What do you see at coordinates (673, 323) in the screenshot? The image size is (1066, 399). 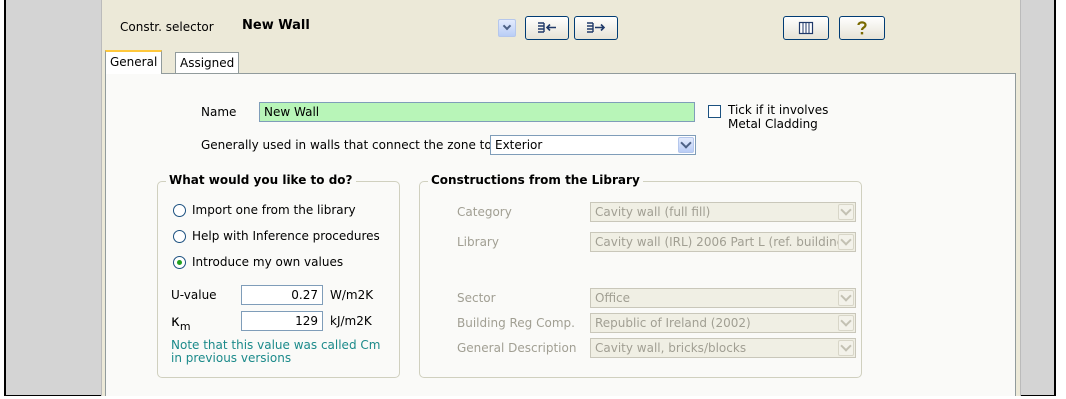 I see `reg-comp-select-value: Republic of Ireland (2002)` at bounding box center [673, 323].